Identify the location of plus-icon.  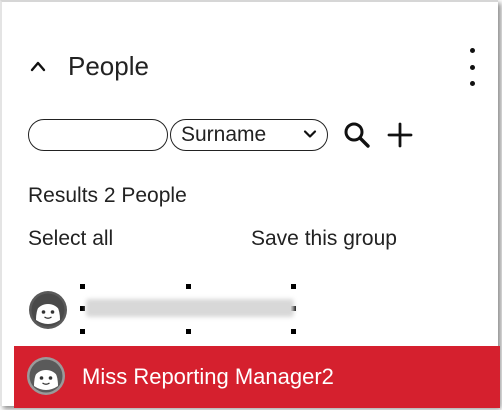
(400, 135).